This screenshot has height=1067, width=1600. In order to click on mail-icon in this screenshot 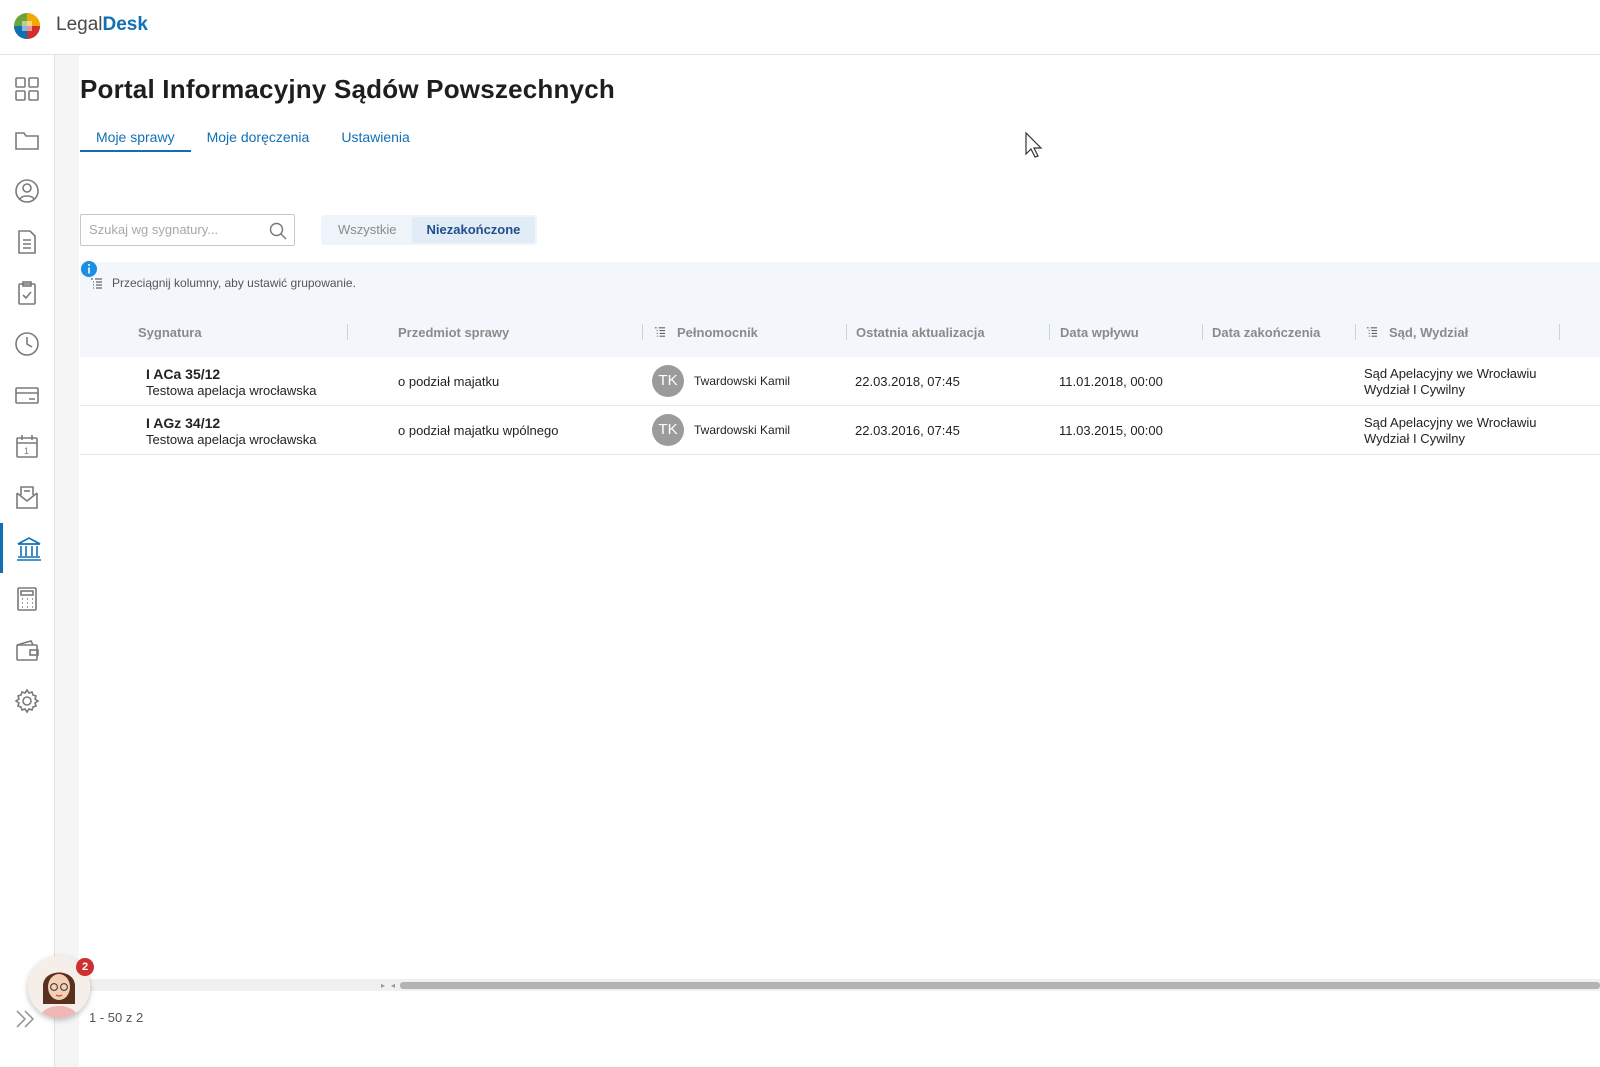, I will do `click(27, 497)`.